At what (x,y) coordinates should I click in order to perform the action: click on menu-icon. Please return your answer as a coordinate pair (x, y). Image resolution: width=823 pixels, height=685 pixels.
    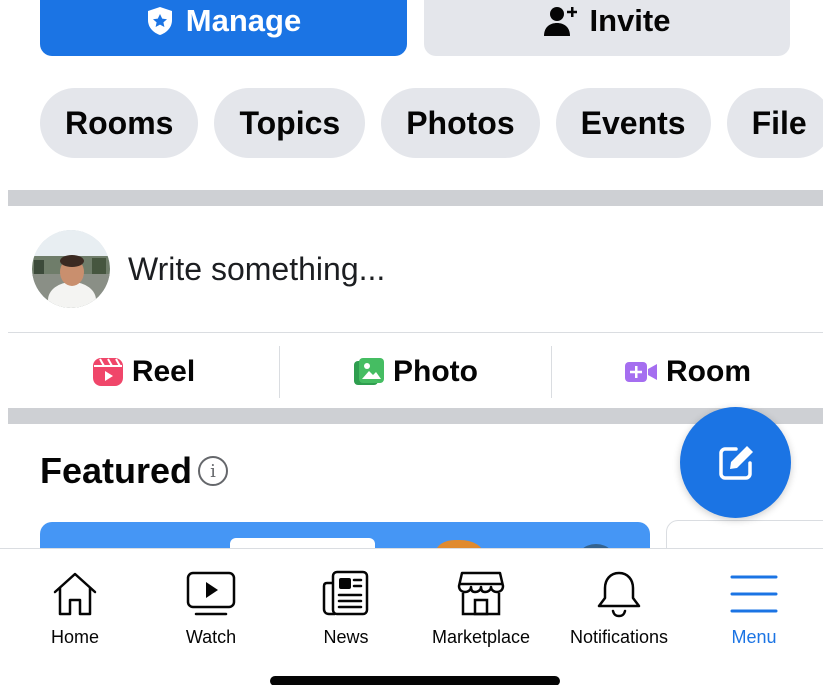
    Looking at the image, I should click on (754, 594).